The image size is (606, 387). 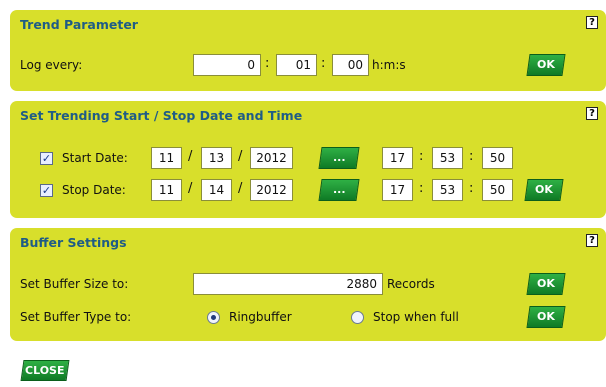 What do you see at coordinates (51, 65) in the screenshot?
I see `log-every-label: Log every:` at bounding box center [51, 65].